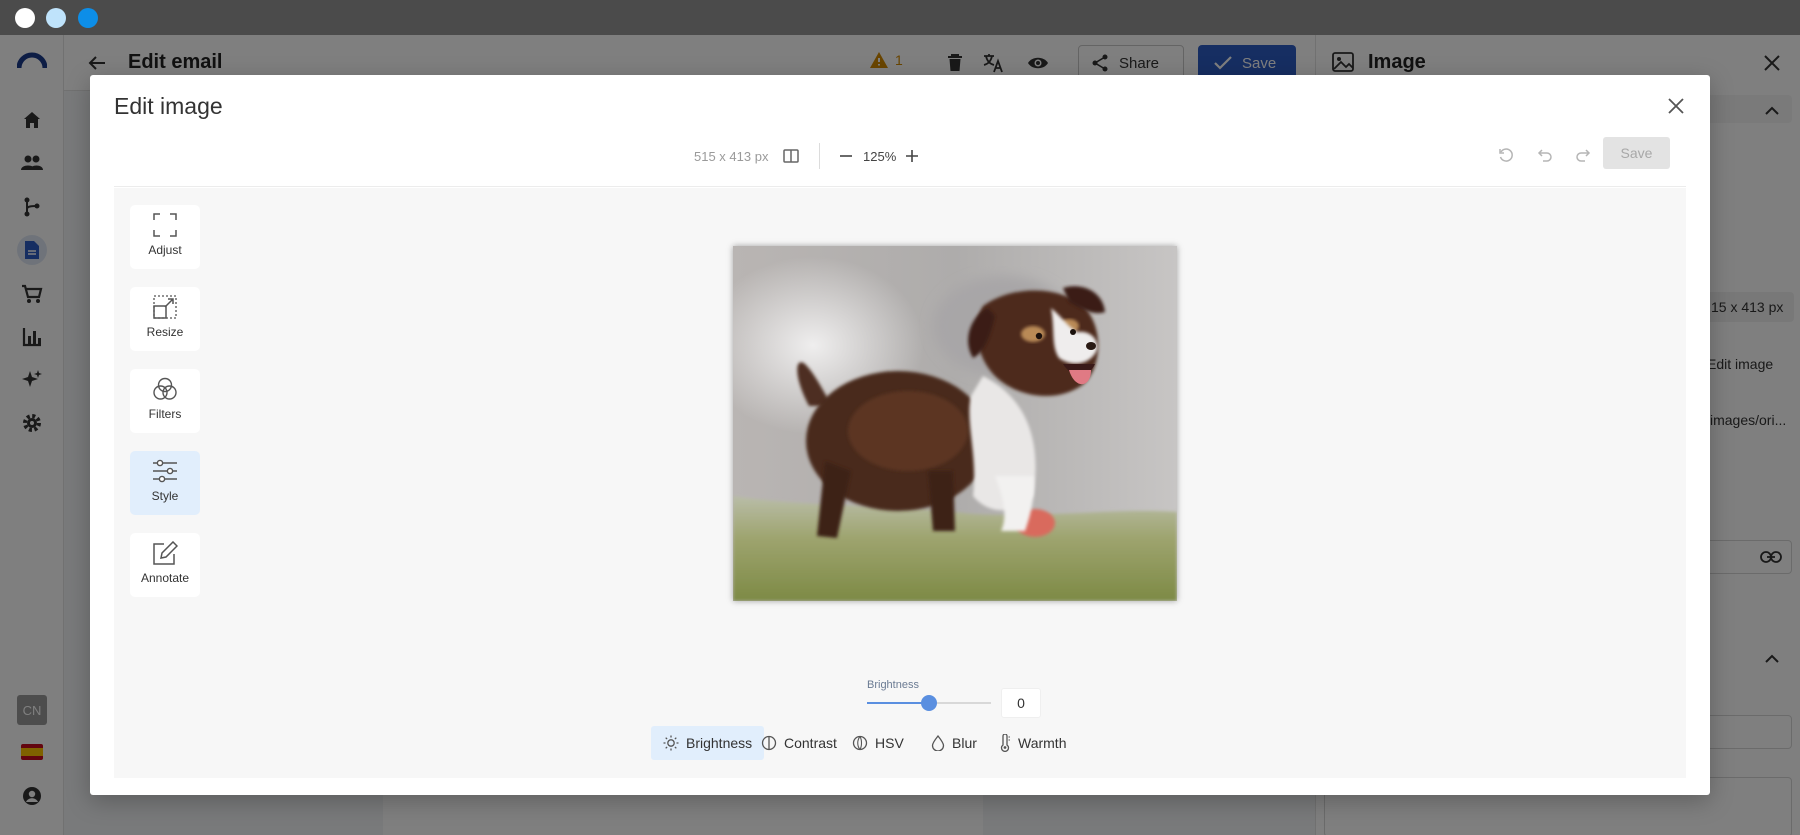  What do you see at coordinates (165, 578) in the screenshot?
I see `tool-label: Annotate` at bounding box center [165, 578].